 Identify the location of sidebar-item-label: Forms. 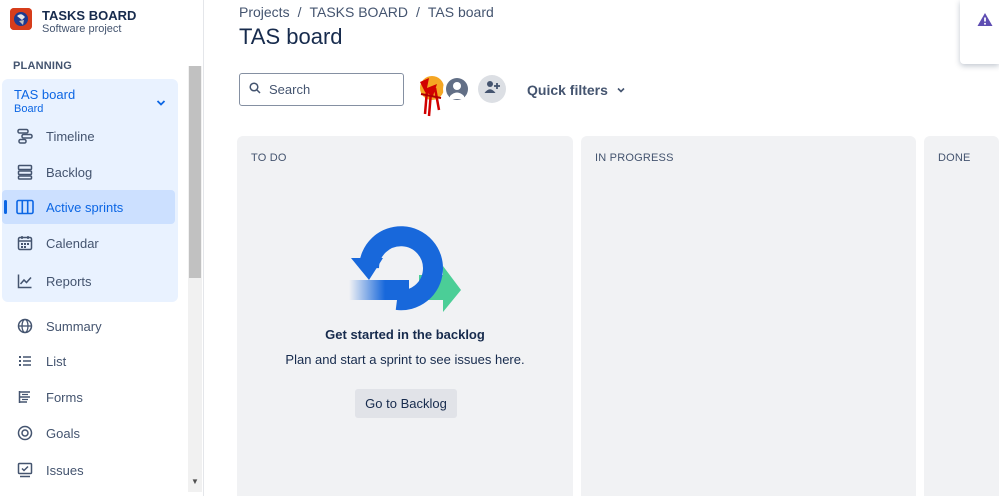
(64, 397).